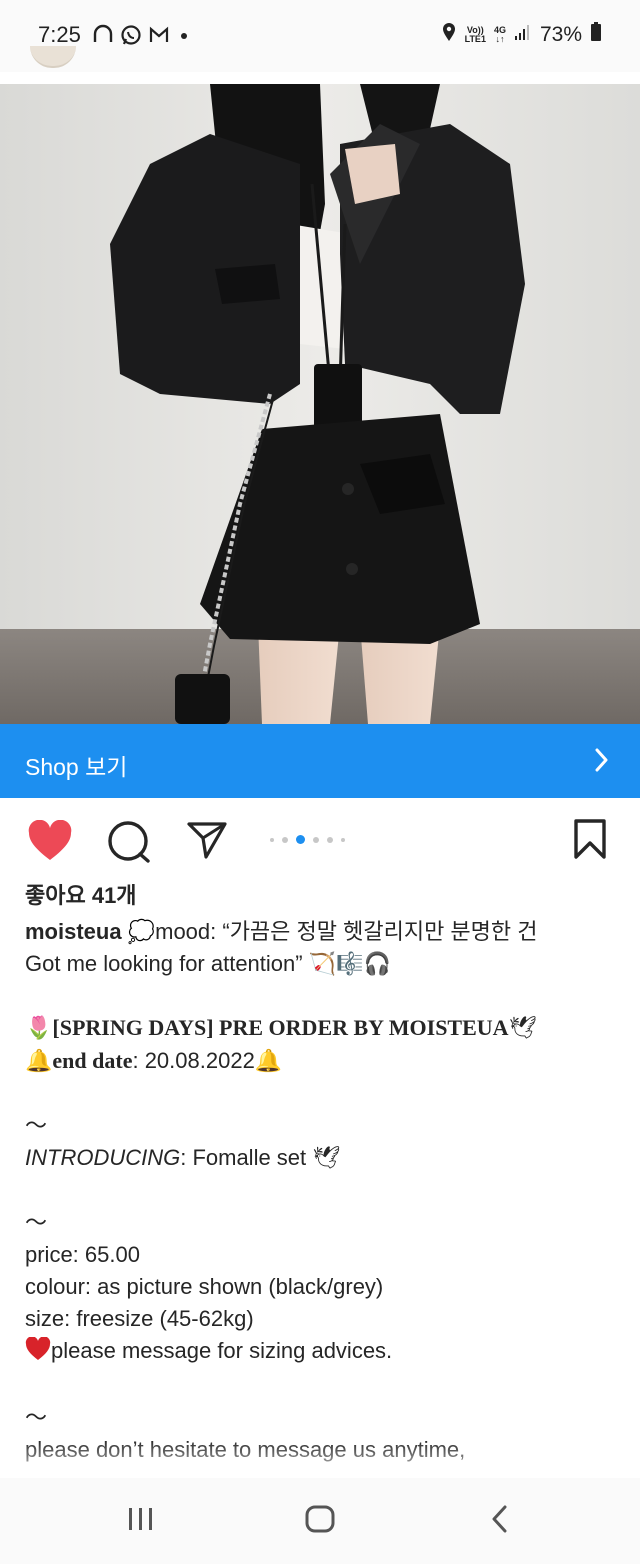 This screenshot has width=640, height=1564. What do you see at coordinates (73, 931) in the screenshot?
I see `username-link: moisteua` at bounding box center [73, 931].